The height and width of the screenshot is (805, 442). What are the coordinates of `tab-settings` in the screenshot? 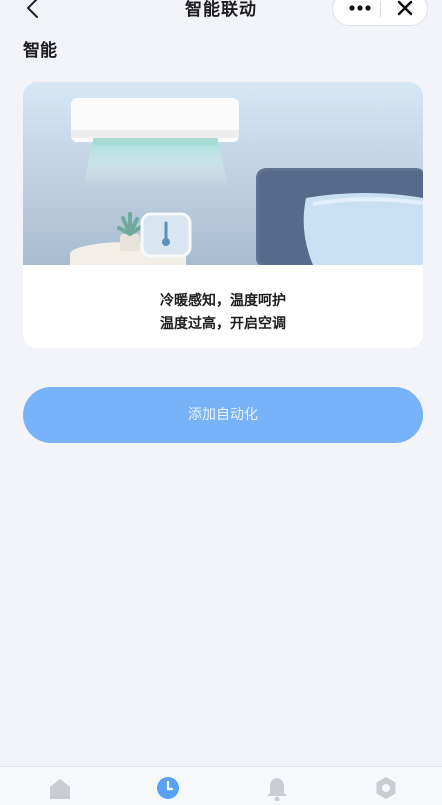 It's located at (386, 788).